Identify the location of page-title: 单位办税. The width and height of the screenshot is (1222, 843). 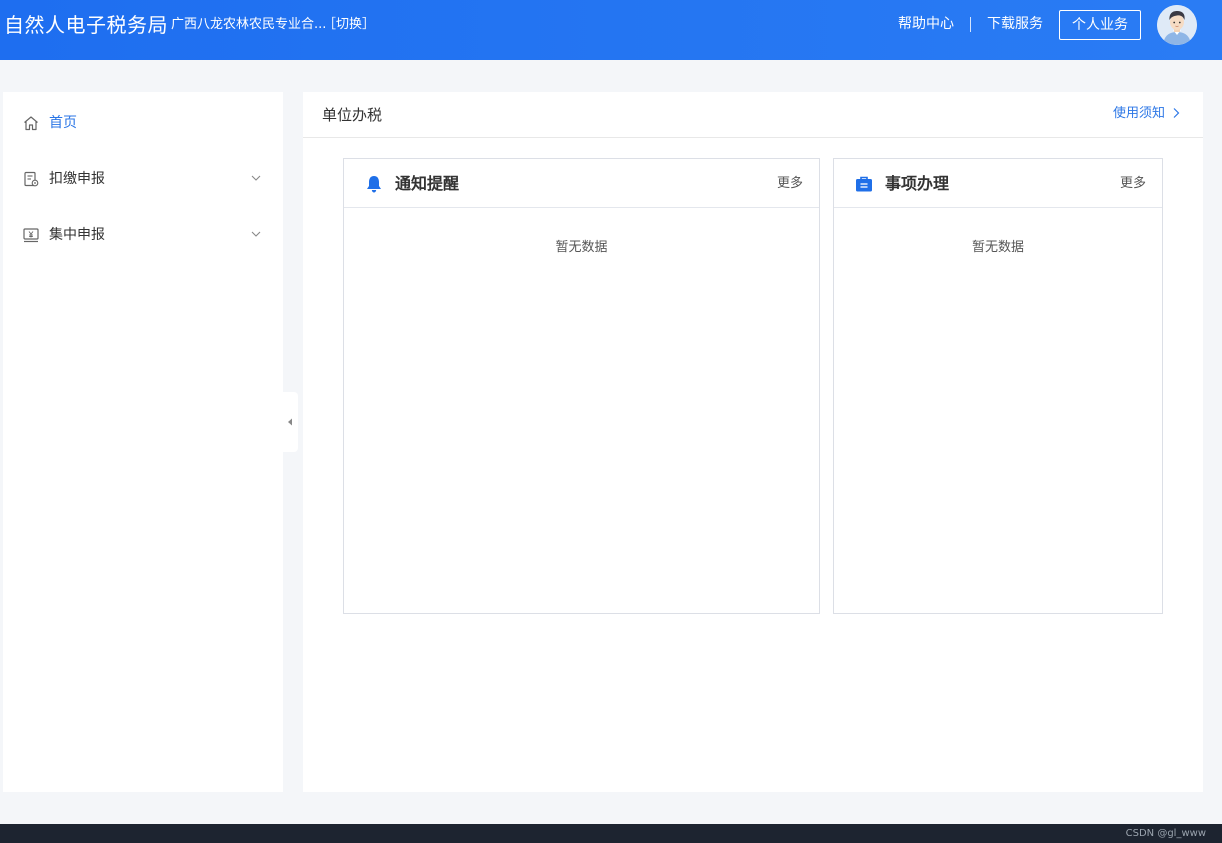
(352, 115).